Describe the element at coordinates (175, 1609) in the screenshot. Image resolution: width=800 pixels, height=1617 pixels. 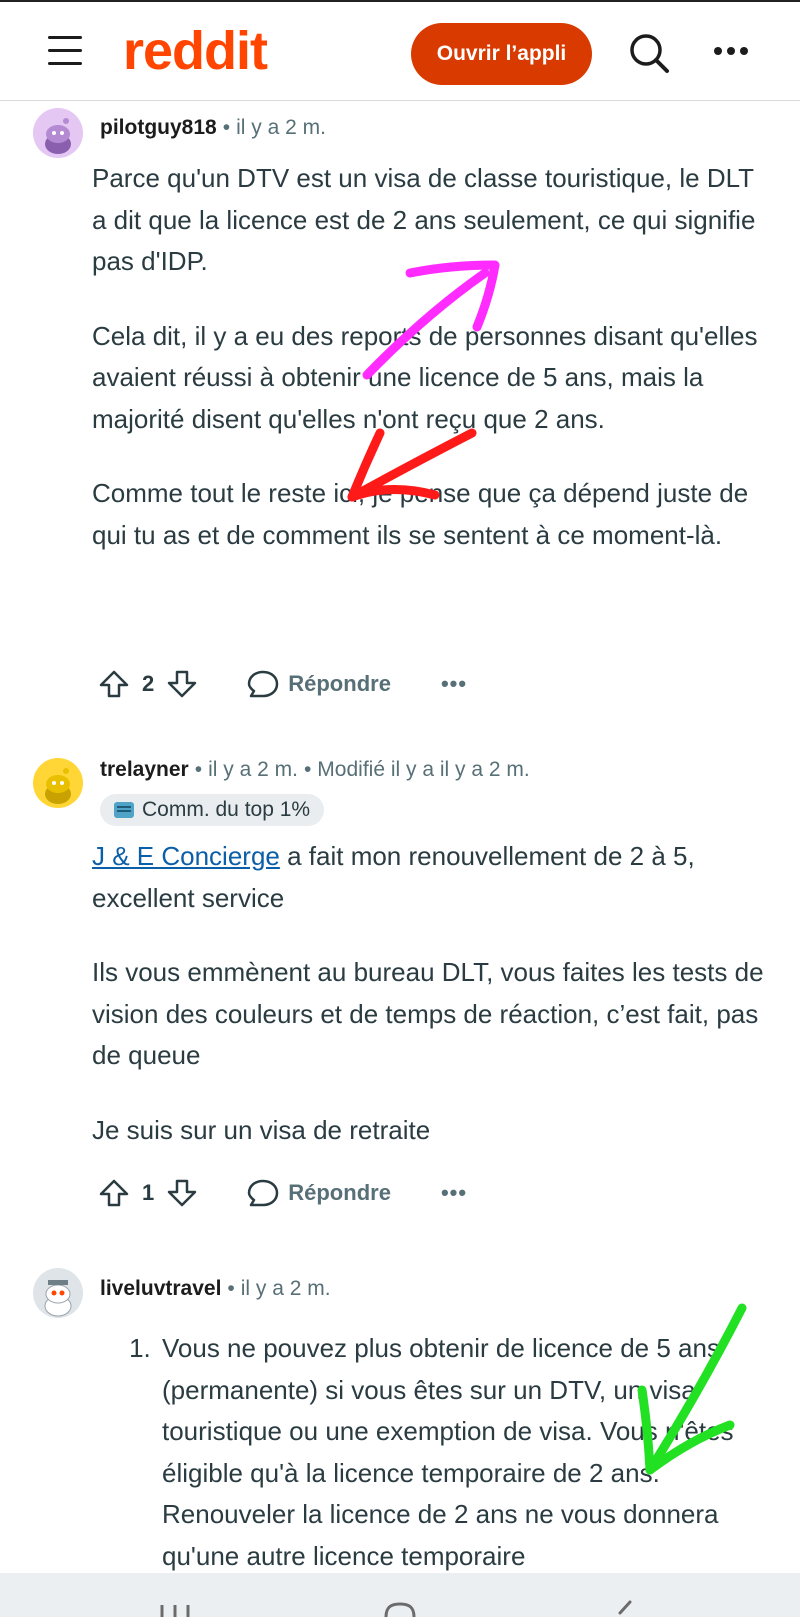
I see `recent-apps-icon` at that location.